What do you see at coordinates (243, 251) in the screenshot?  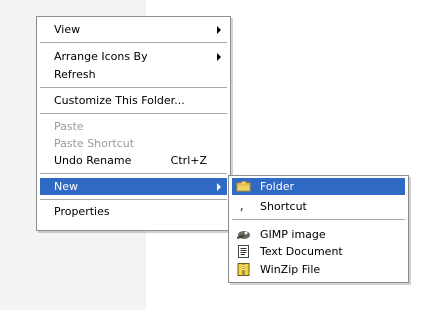 I see `text-document-icon` at bounding box center [243, 251].